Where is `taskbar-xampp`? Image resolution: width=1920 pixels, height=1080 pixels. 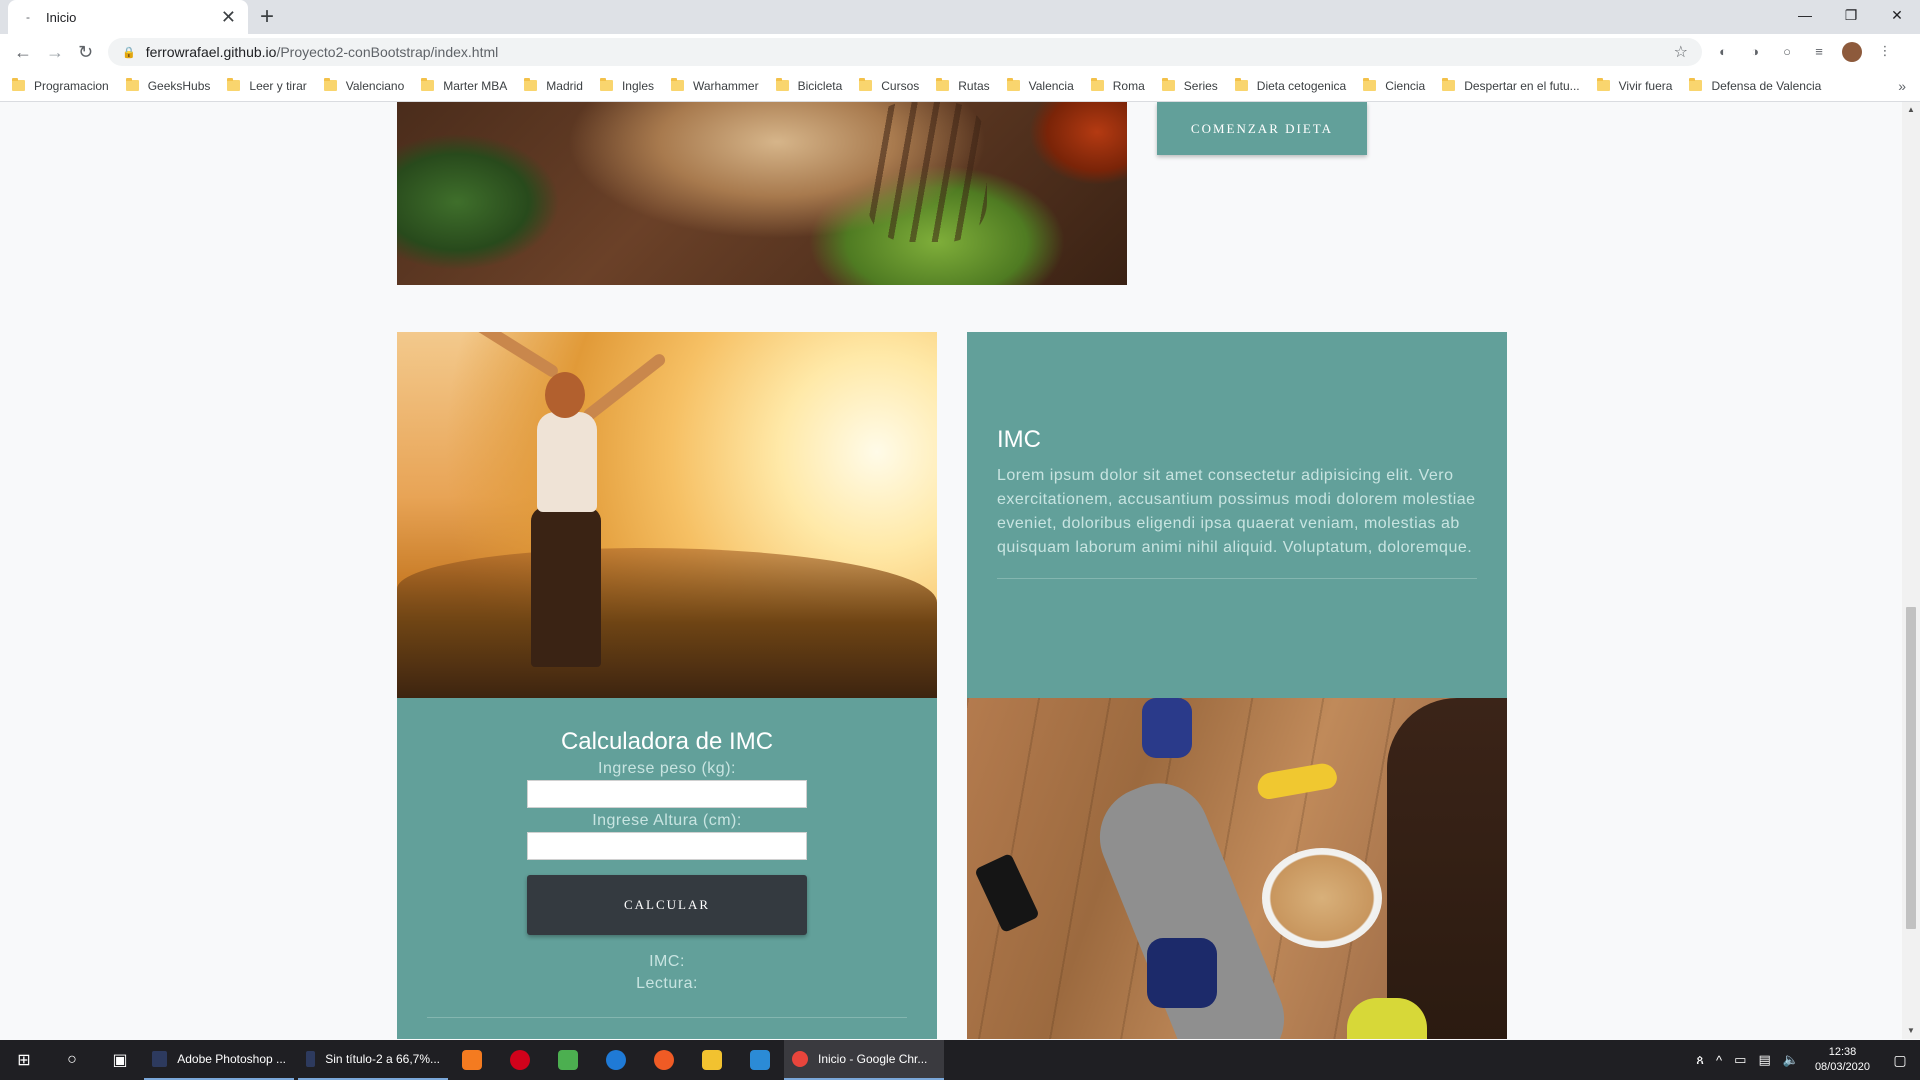
taskbar-xampp is located at coordinates (472, 1060).